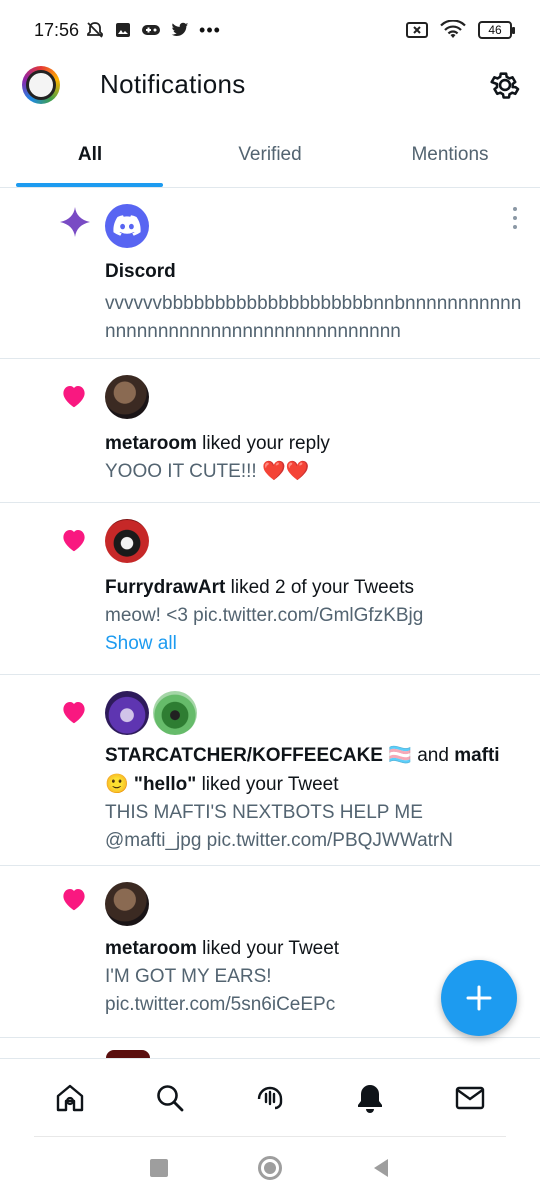  Describe the element at coordinates (140, 271) in the screenshot. I see `notification-name: Discord` at that location.